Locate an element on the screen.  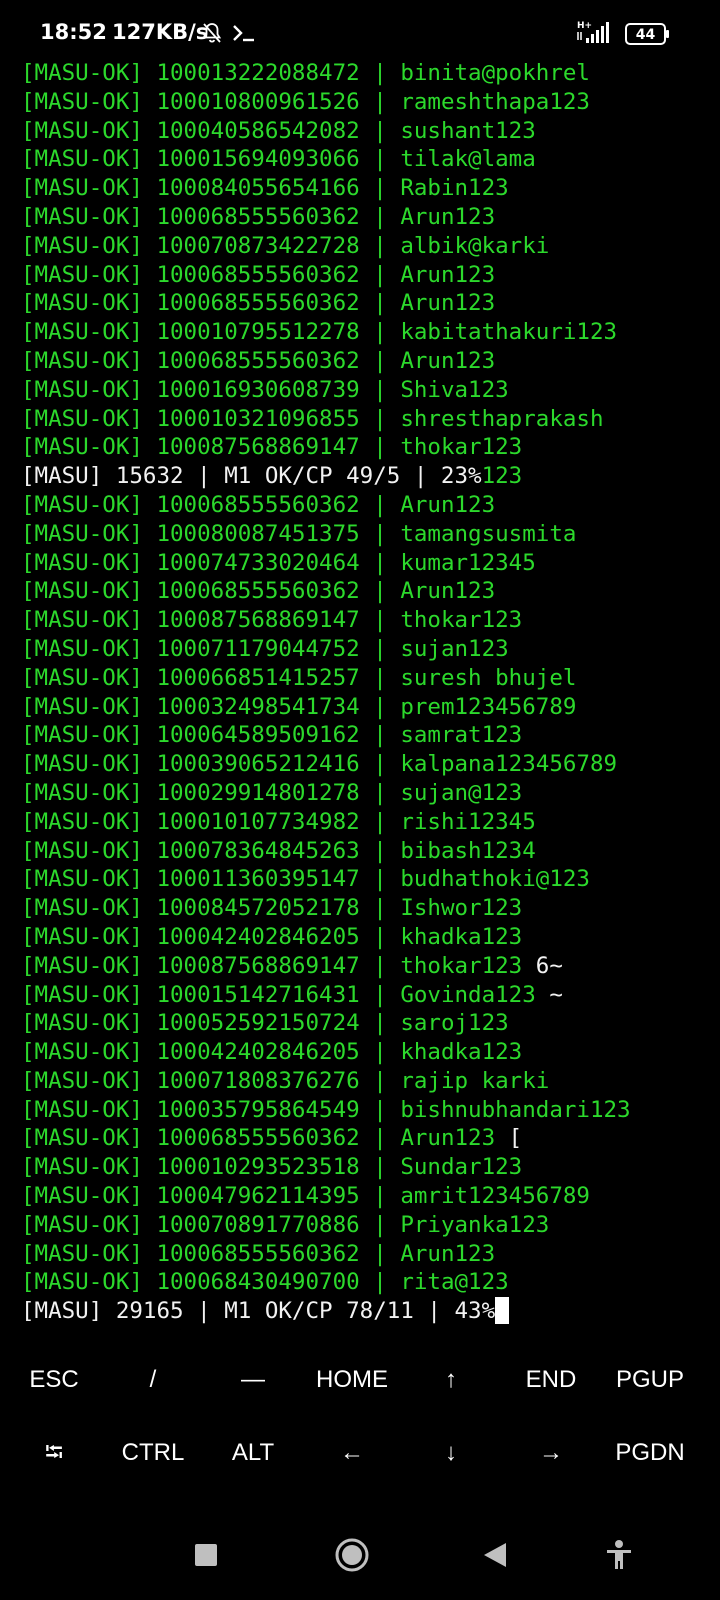
result-id: 100010107734982 is located at coordinates (258, 821).